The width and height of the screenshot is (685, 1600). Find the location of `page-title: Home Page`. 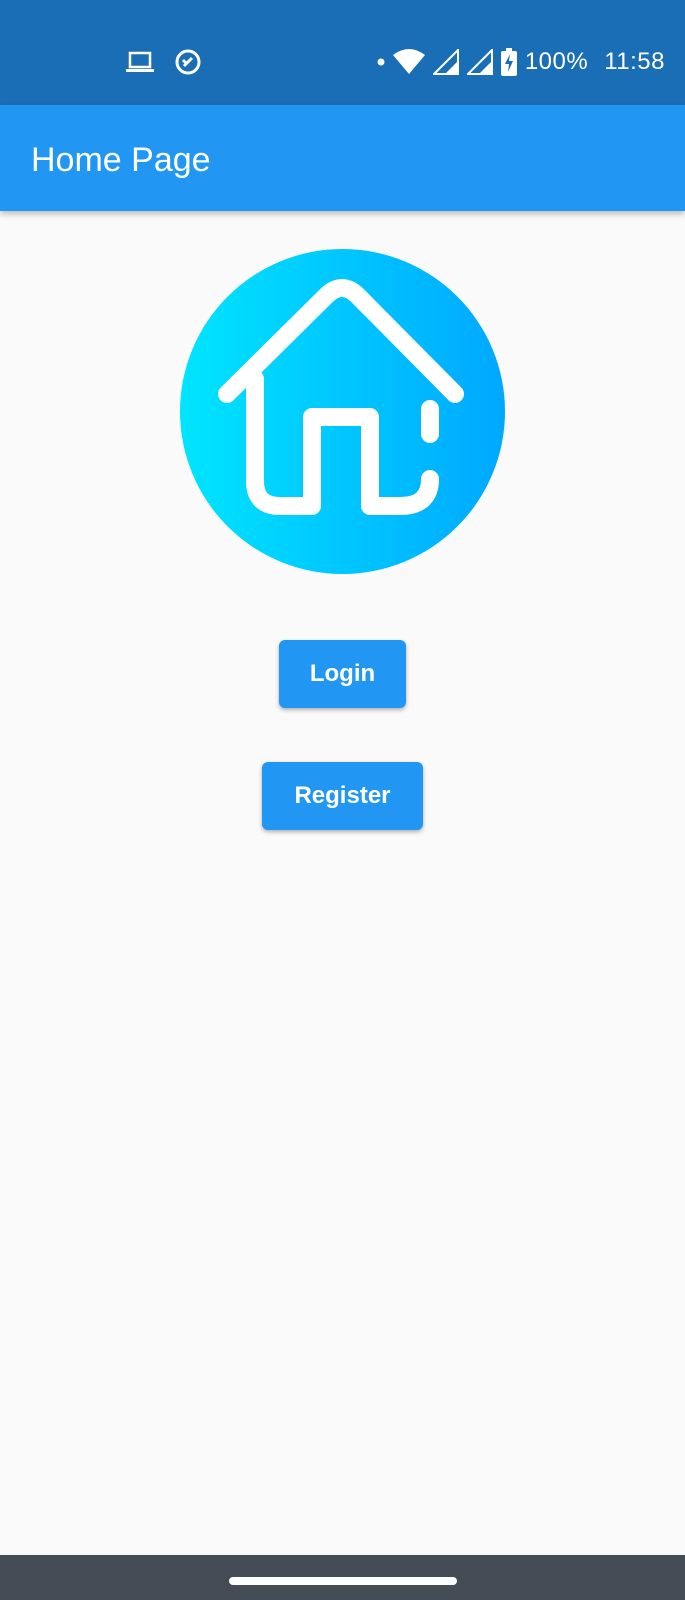

page-title: Home Page is located at coordinates (121, 160).